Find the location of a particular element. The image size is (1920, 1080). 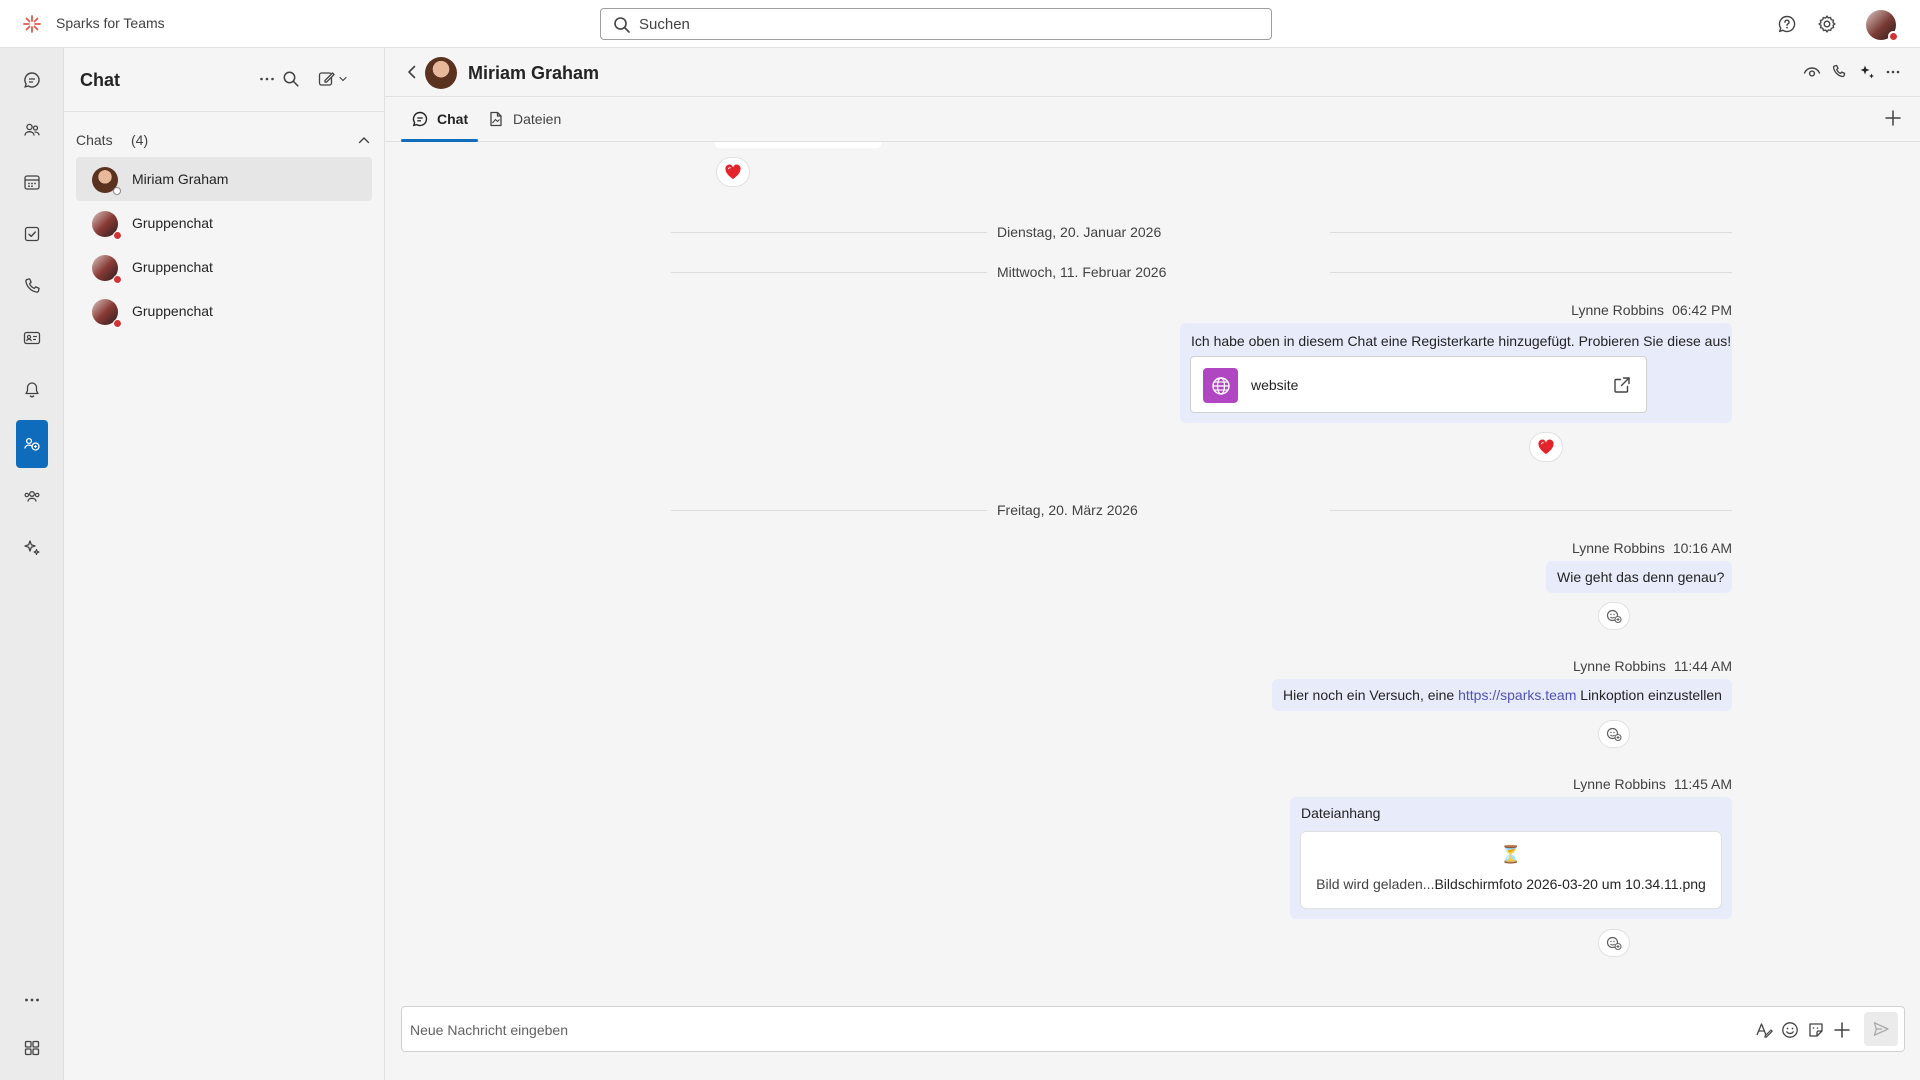

rail-more-button is located at coordinates (32, 1000).